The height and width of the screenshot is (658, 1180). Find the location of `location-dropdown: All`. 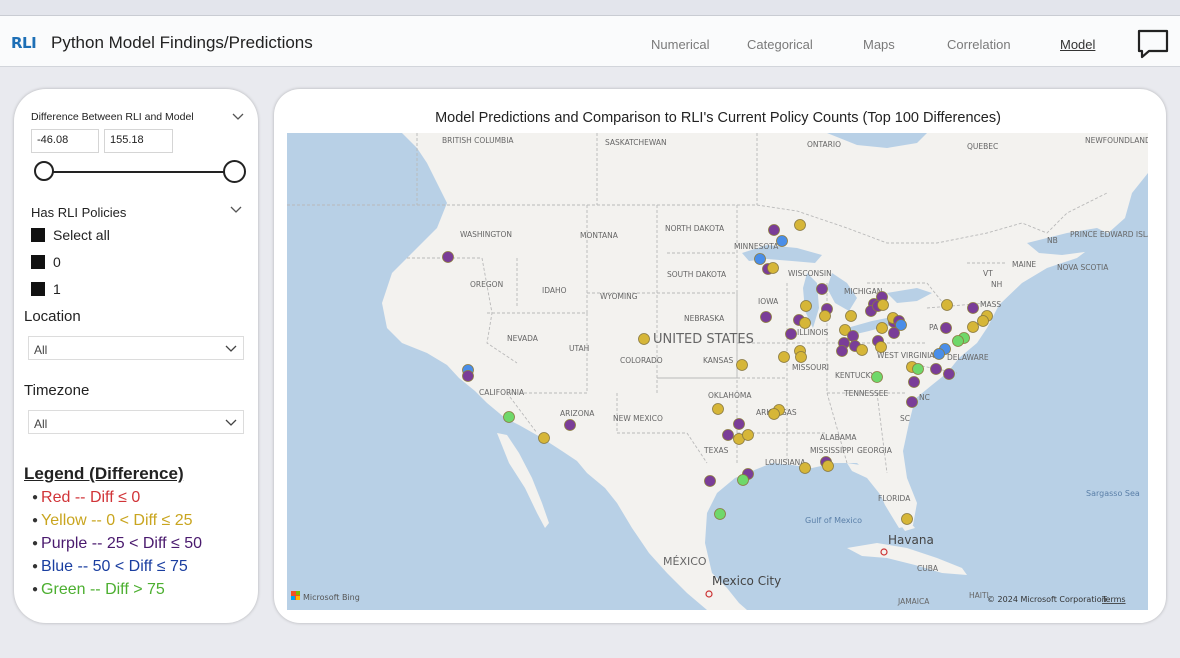

location-dropdown: All is located at coordinates (136, 348).